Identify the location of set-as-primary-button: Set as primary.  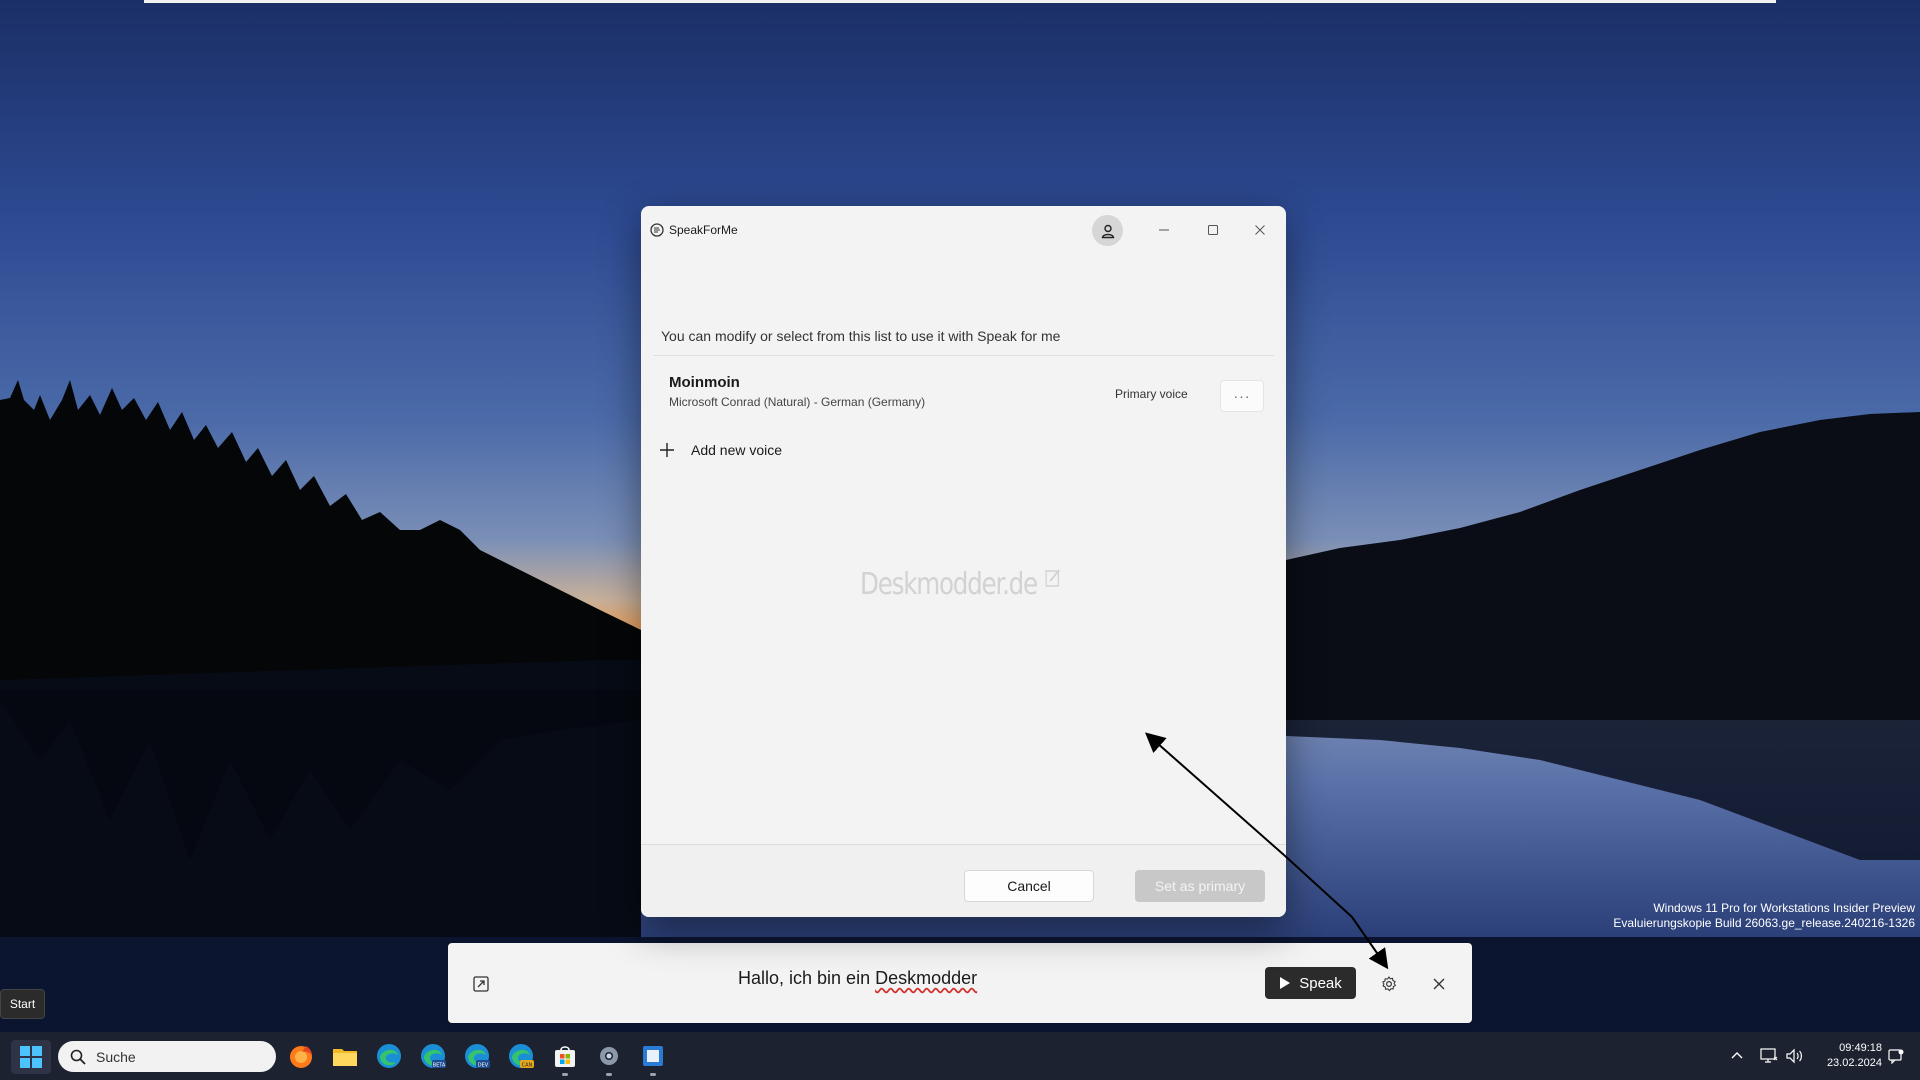
(1200, 886).